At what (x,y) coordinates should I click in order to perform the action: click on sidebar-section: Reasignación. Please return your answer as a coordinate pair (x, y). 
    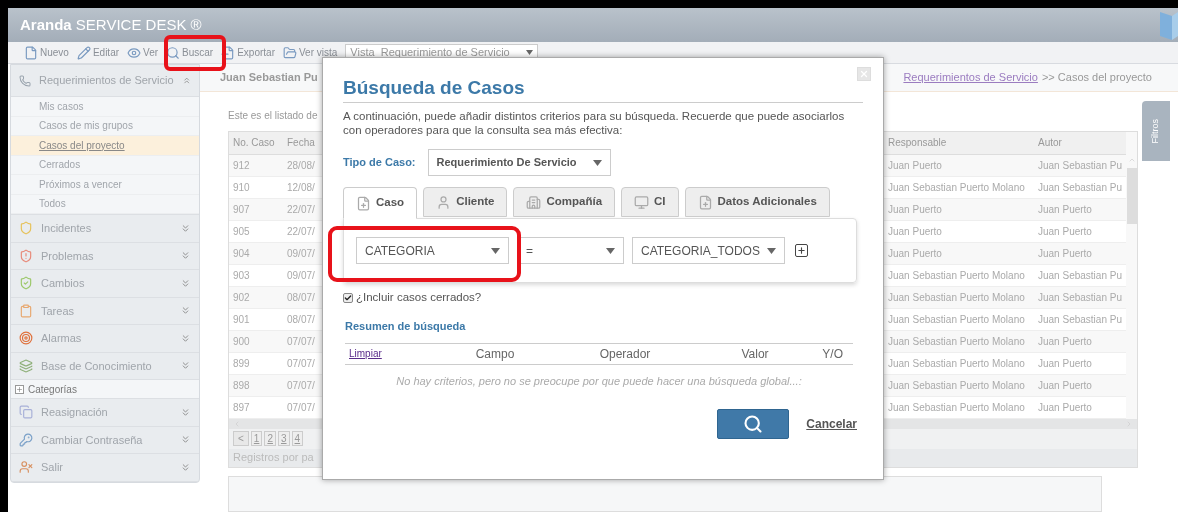
    Looking at the image, I should click on (105, 413).